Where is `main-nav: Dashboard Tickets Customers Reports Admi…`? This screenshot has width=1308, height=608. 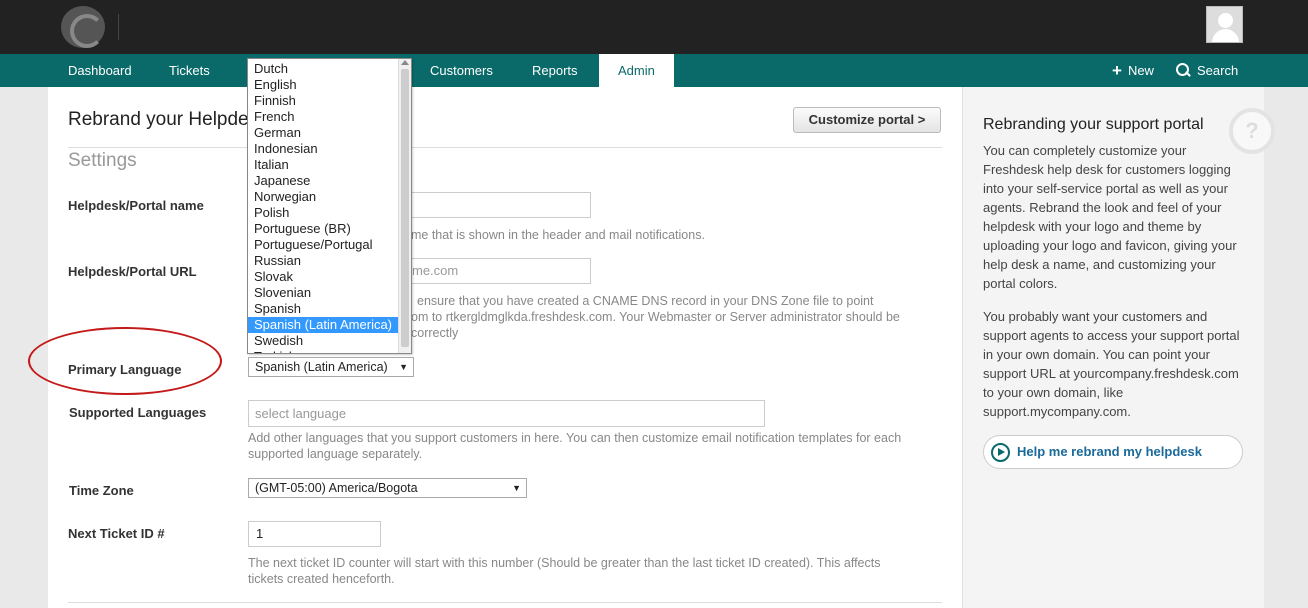 main-nav: Dashboard Tickets Customers Reports Admi… is located at coordinates (654, 70).